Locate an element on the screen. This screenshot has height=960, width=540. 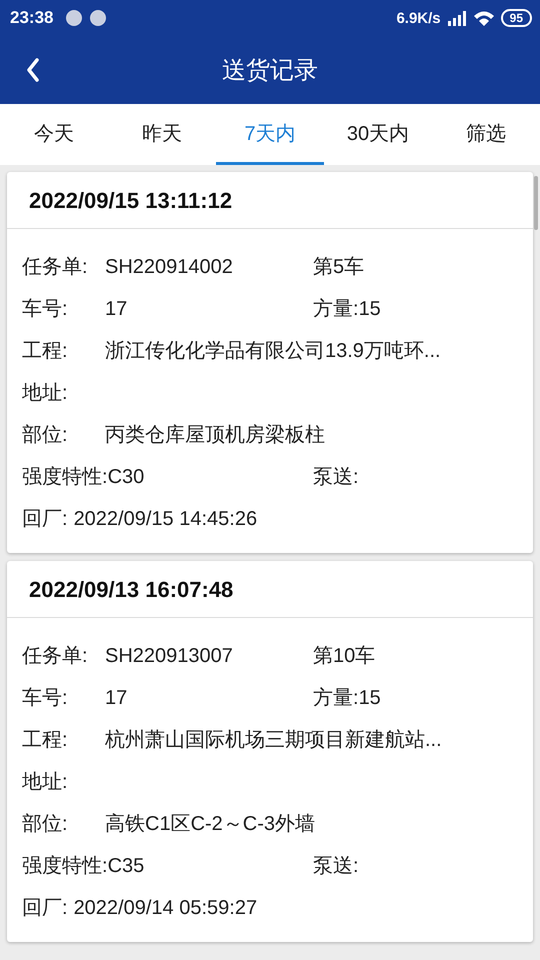
field-value: 2022/09/14 05:59:27 is located at coordinates (166, 908).